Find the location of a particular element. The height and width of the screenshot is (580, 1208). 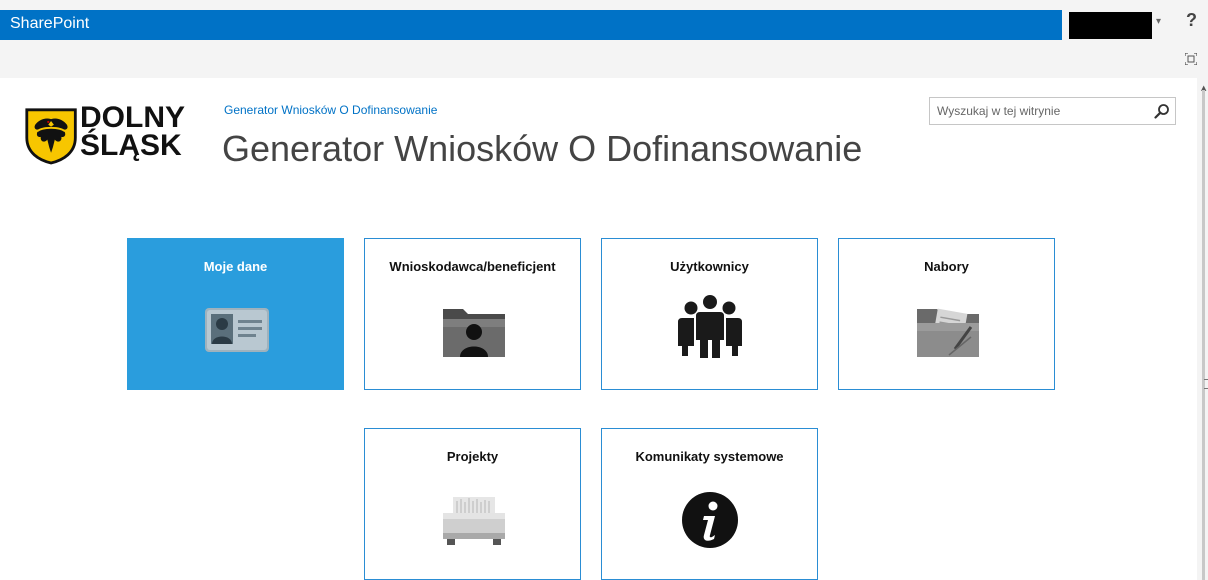

tile-label: Projekty is located at coordinates (472, 456).